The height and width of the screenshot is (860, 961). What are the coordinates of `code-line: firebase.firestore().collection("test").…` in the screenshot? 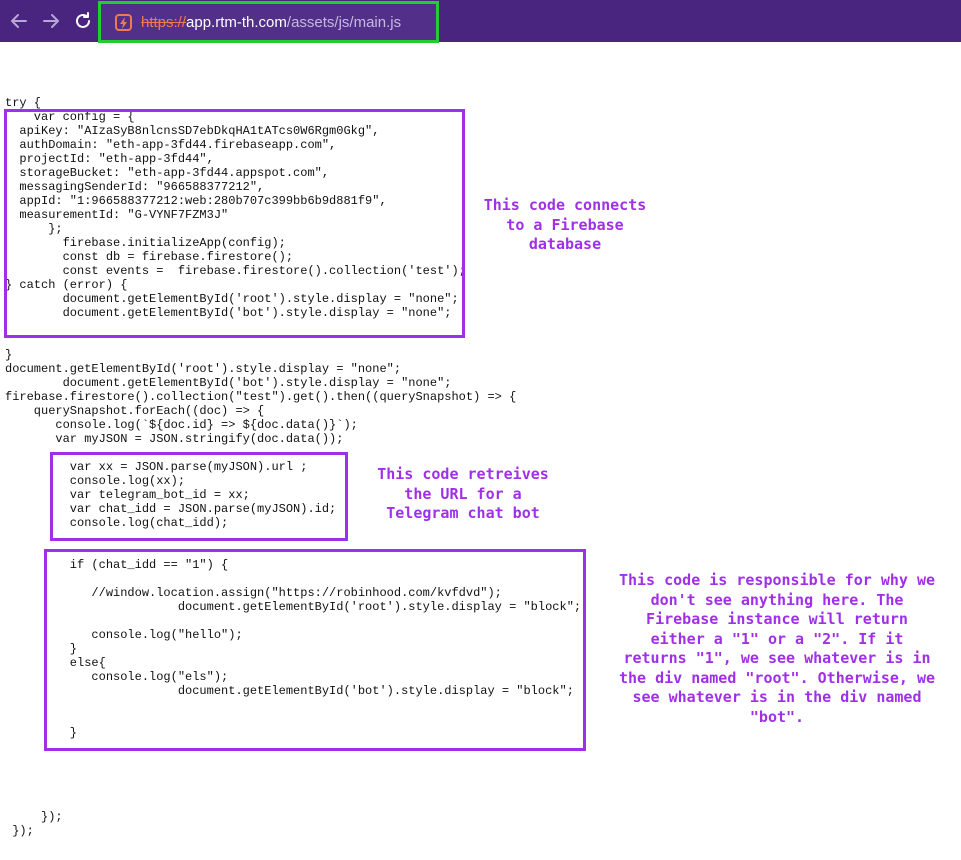 It's located at (261, 397).